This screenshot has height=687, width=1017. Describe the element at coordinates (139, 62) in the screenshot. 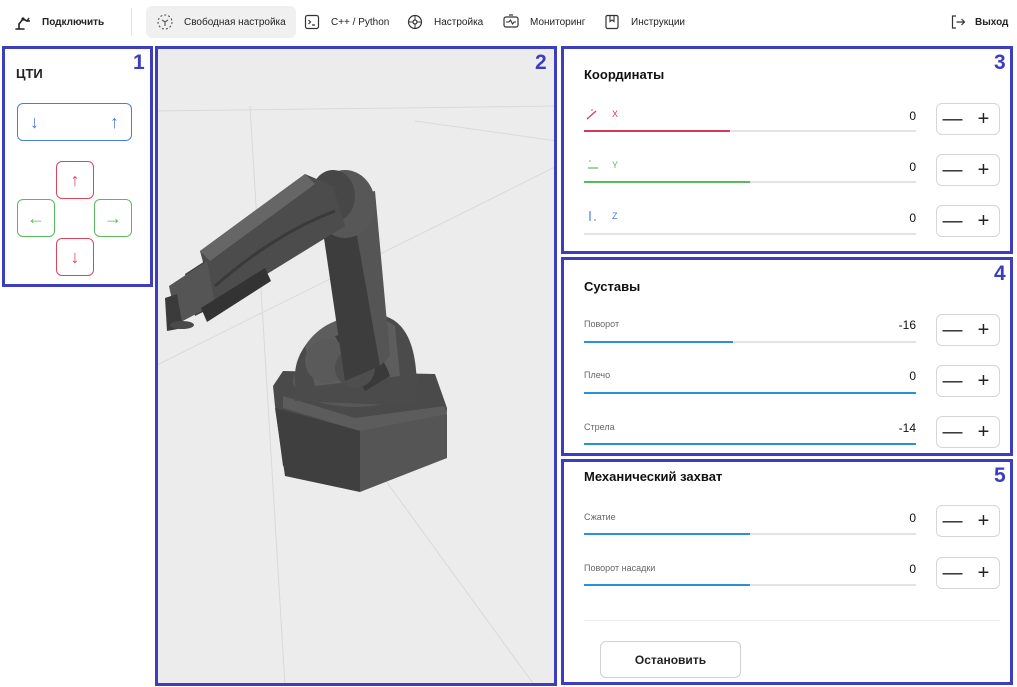

I see `panel-number-1: 1` at that location.